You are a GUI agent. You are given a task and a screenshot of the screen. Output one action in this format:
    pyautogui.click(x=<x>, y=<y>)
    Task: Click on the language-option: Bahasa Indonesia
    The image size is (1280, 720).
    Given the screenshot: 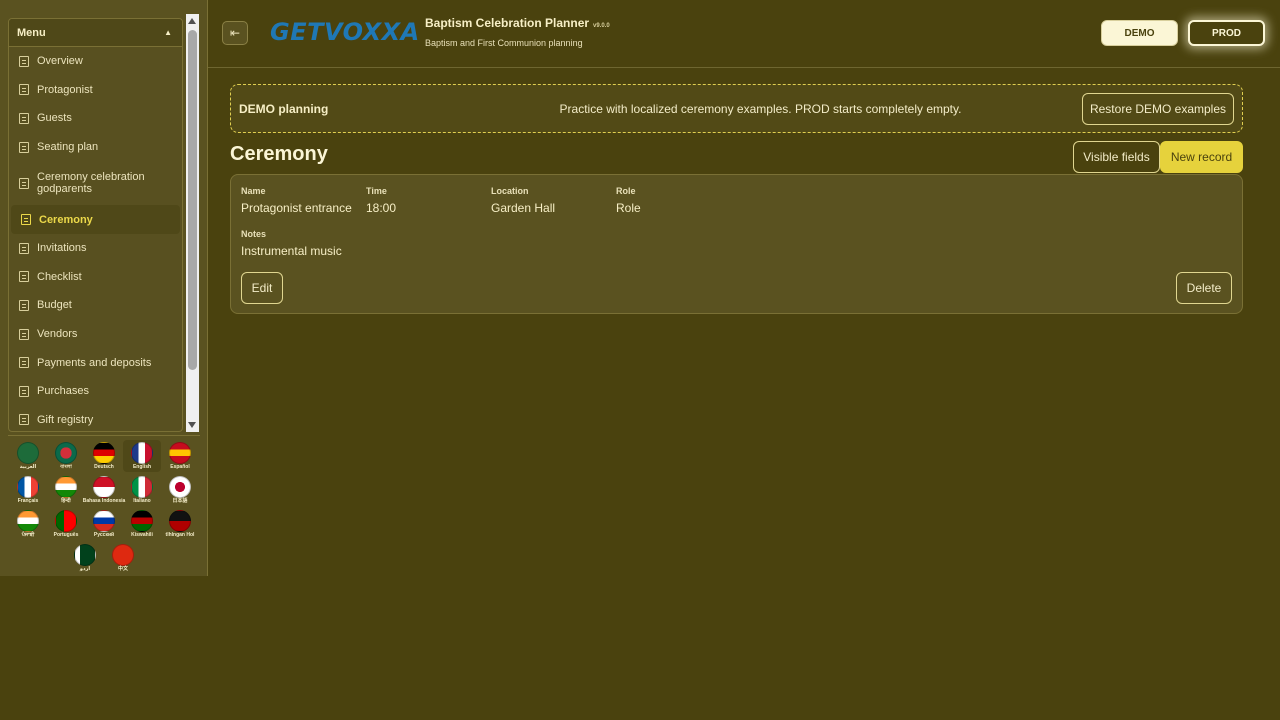 What is the action you would take?
    pyautogui.click(x=104, y=490)
    